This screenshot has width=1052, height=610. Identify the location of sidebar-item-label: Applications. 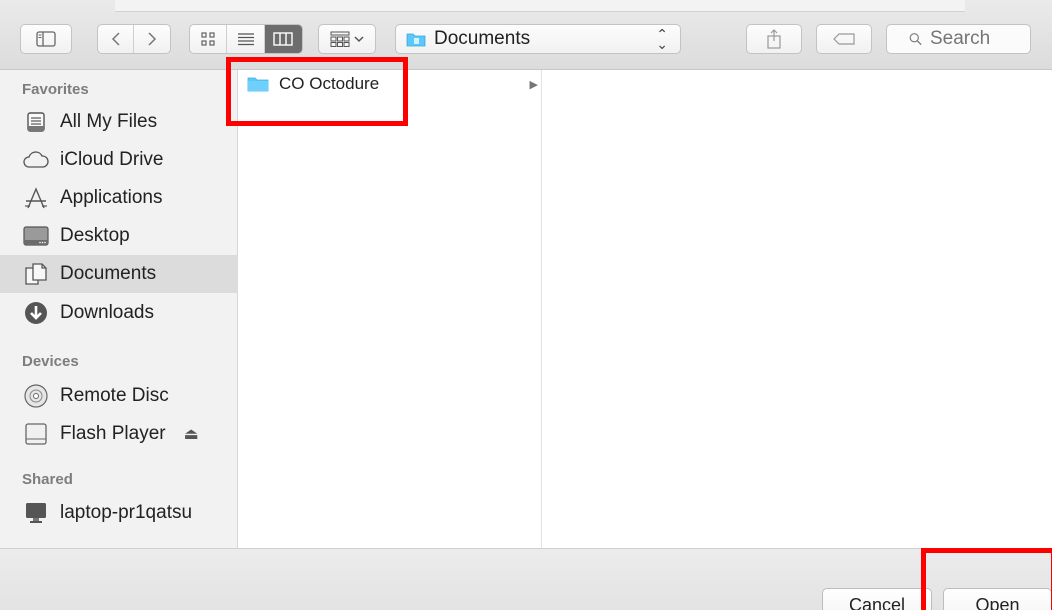
(111, 197).